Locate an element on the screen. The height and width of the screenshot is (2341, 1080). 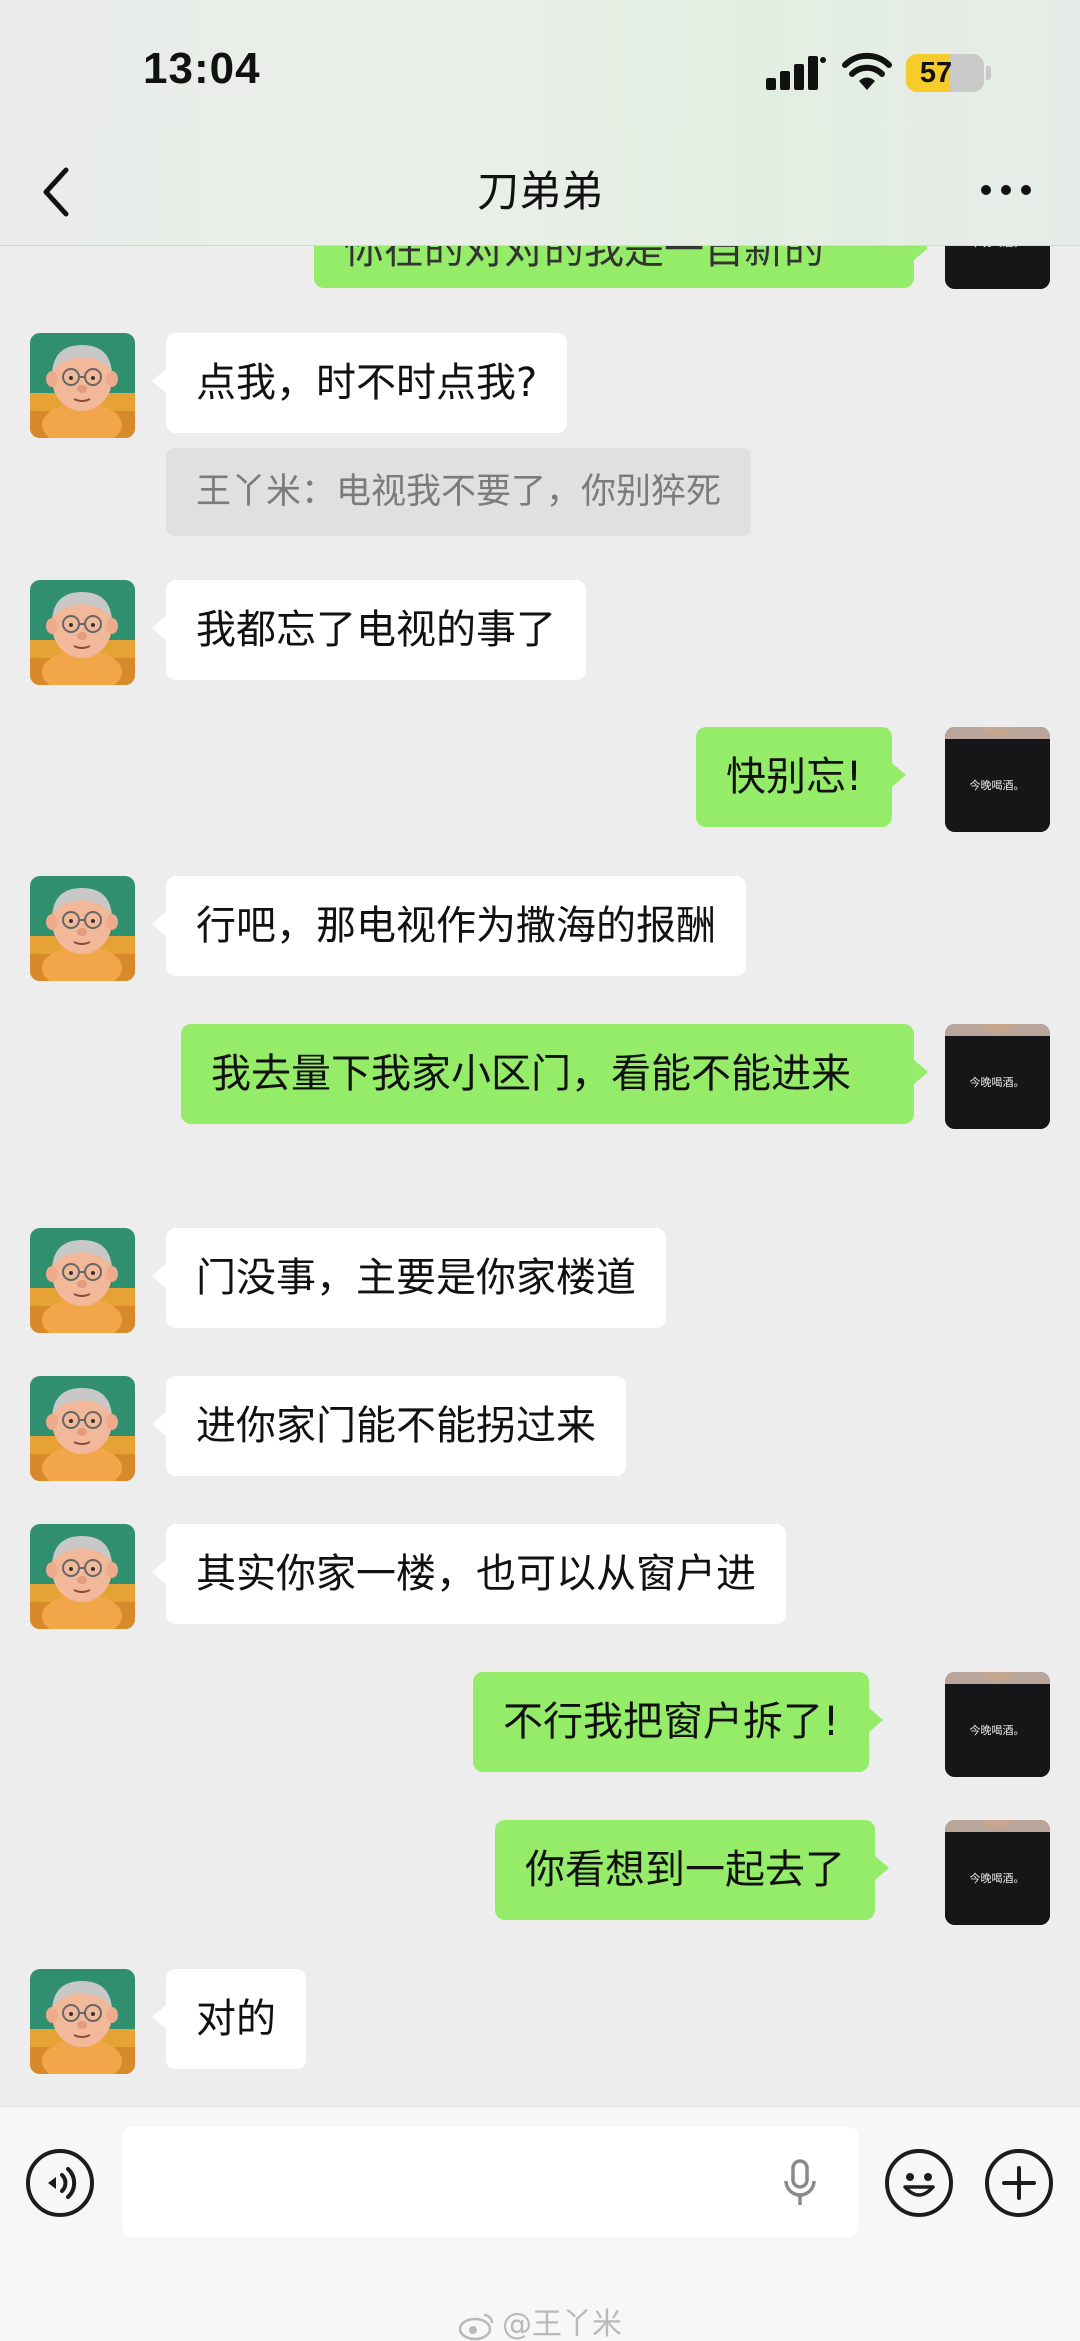
message-bubble-out: 不行我把窗户拆了! is located at coordinates (678, 1722).